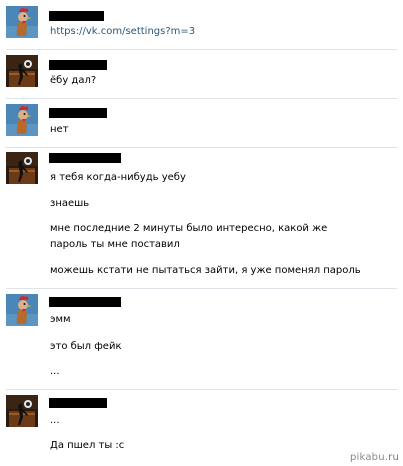  Describe the element at coordinates (210, 32) in the screenshot. I see `settings-link: https://vk.com/settings?m=3` at that location.